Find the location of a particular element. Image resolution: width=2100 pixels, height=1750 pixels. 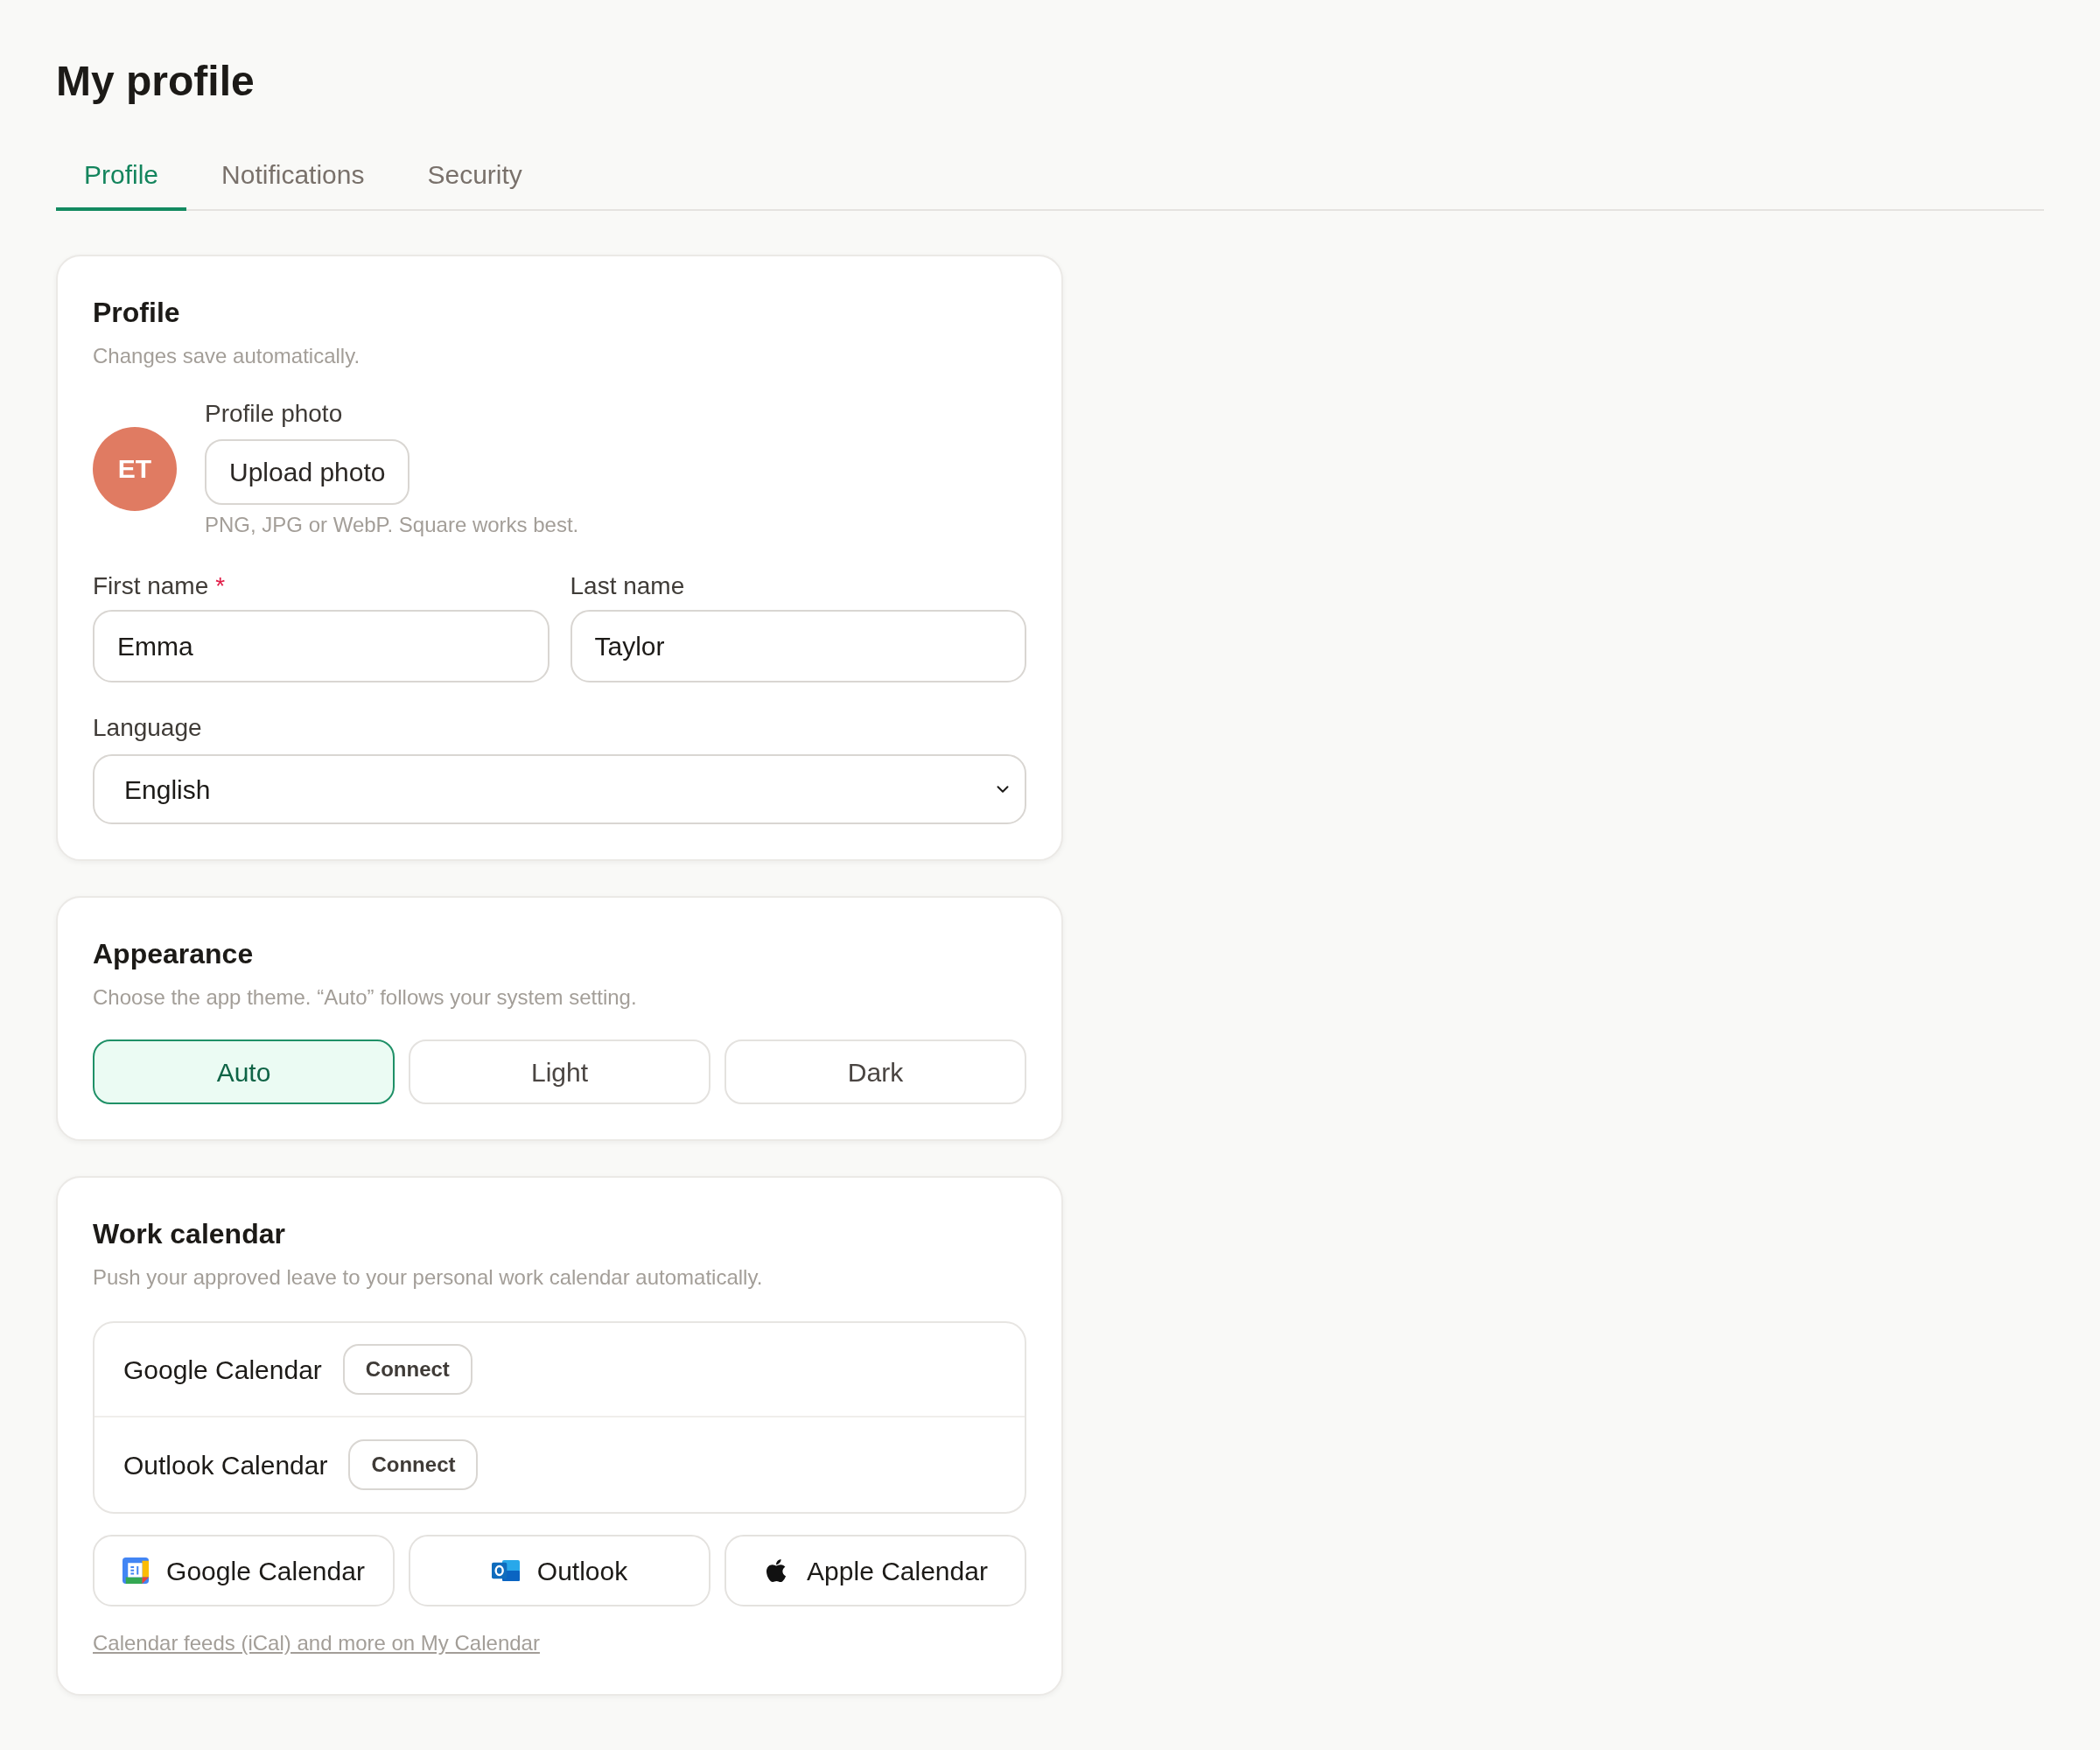

theme-option: Light is located at coordinates (559, 1072).